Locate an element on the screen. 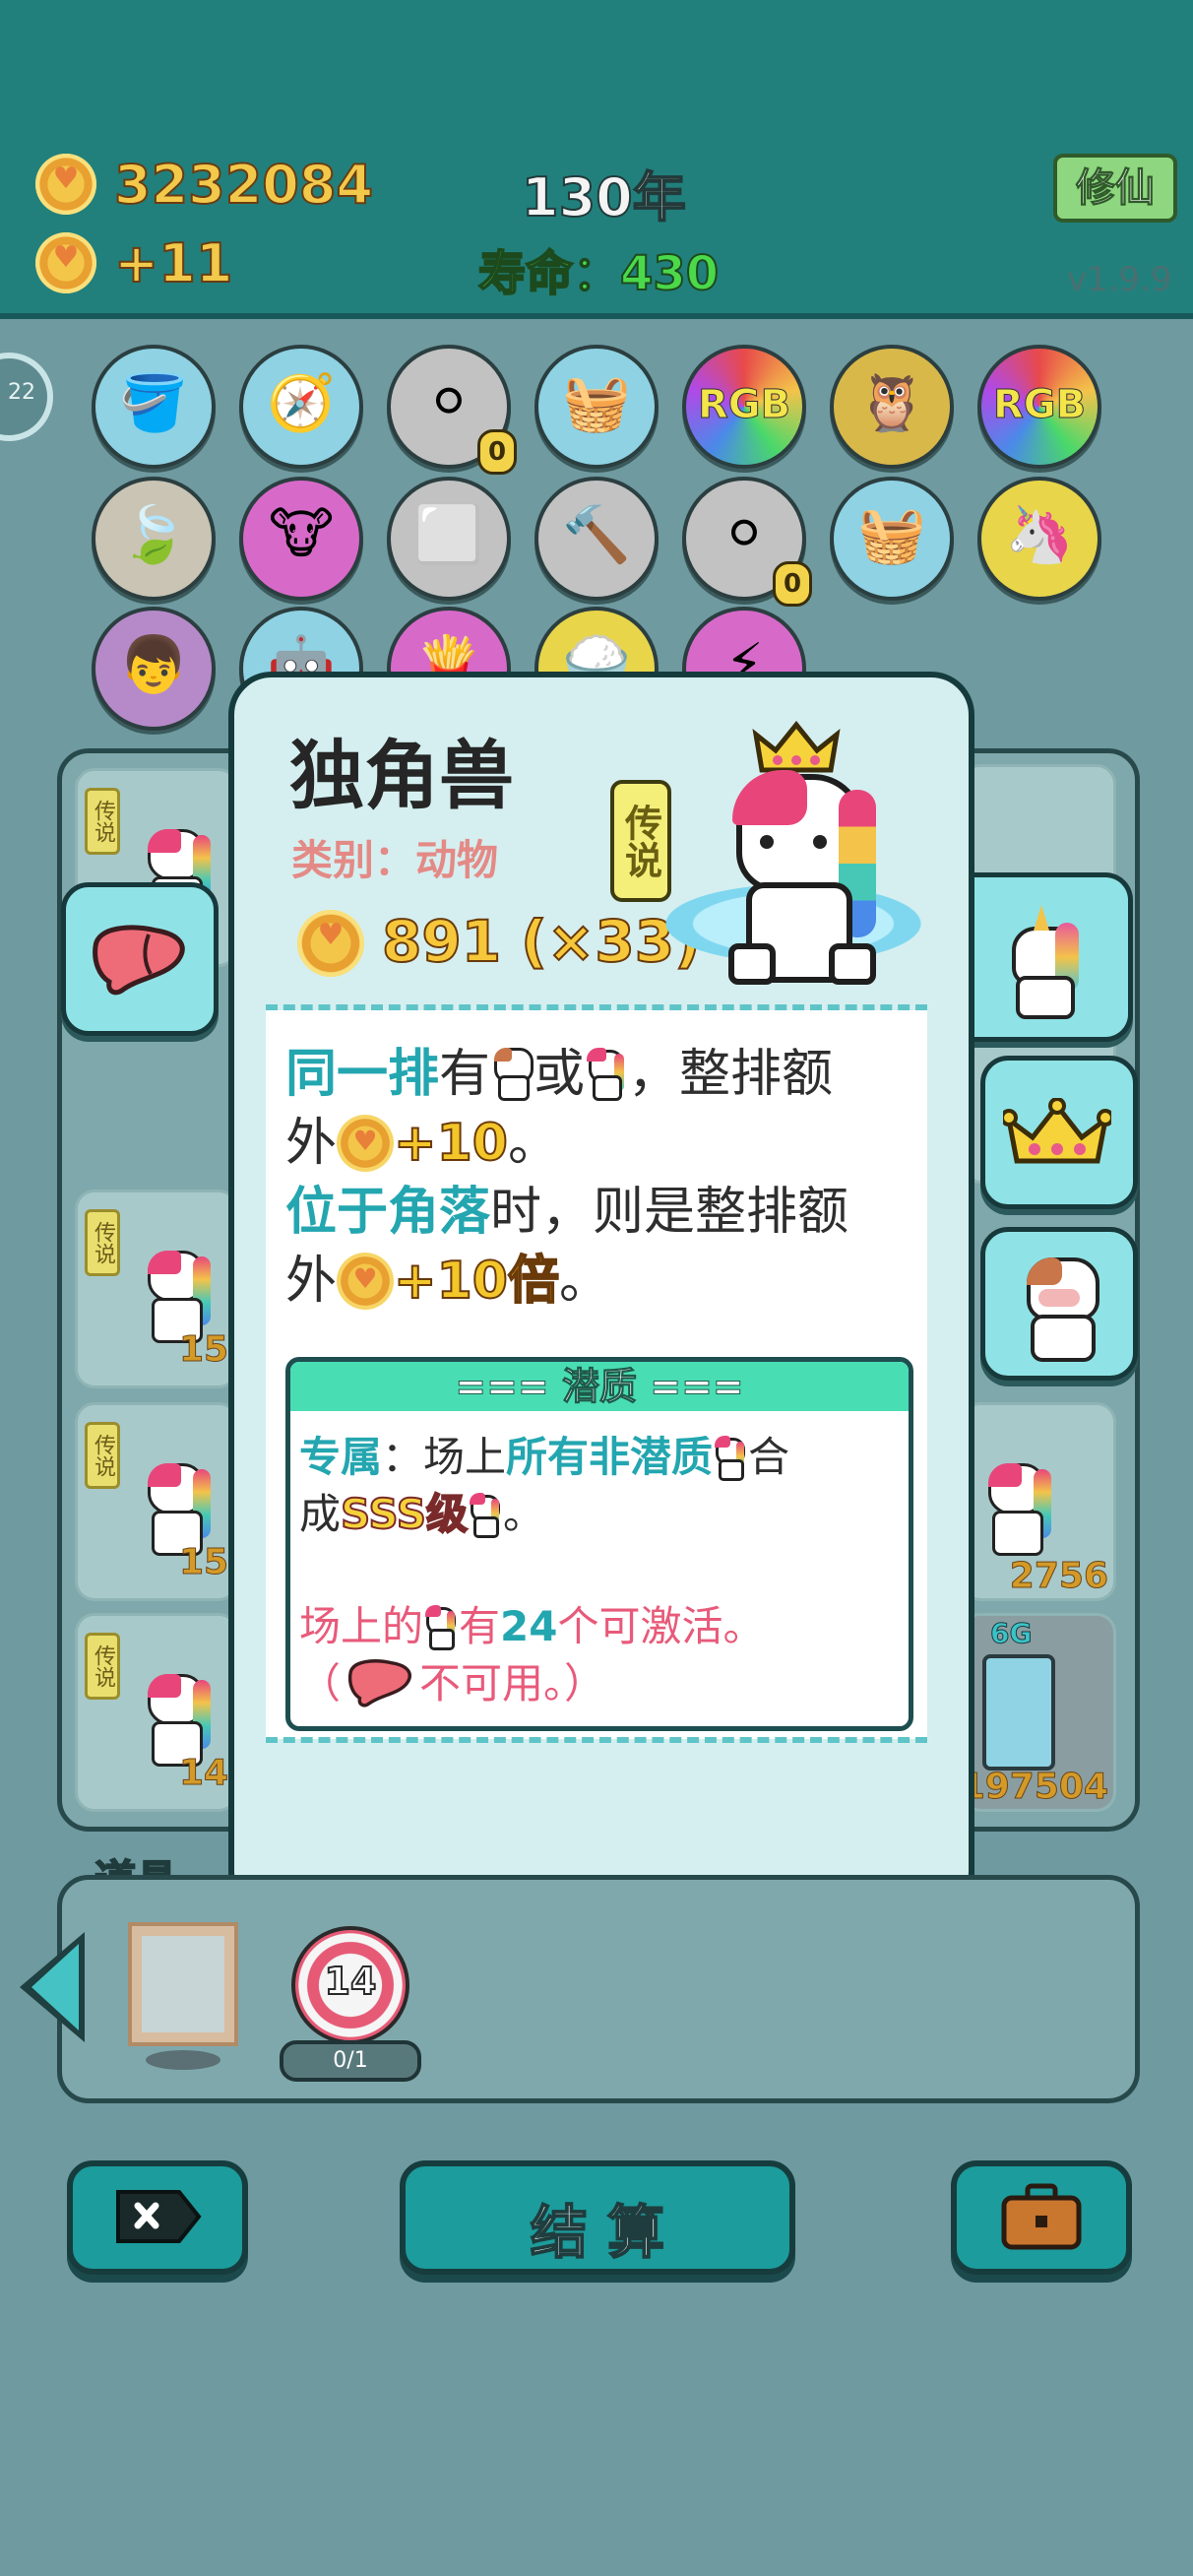 The width and height of the screenshot is (1193, 2576). latent-text: 合 is located at coordinates (769, 1457).